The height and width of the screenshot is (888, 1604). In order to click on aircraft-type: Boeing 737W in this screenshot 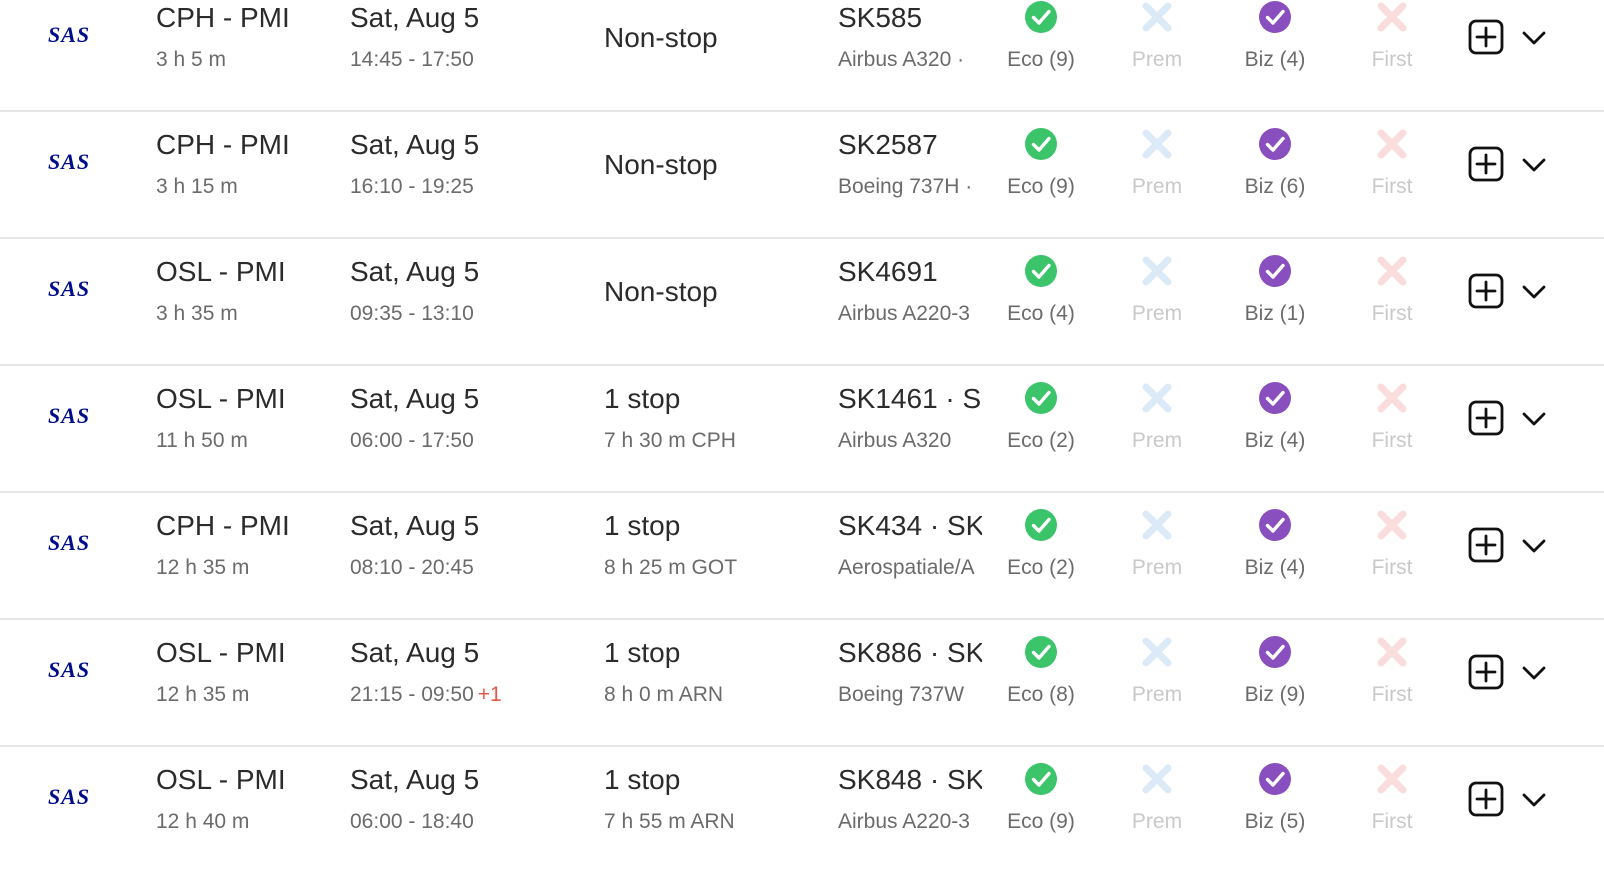, I will do `click(901, 694)`.